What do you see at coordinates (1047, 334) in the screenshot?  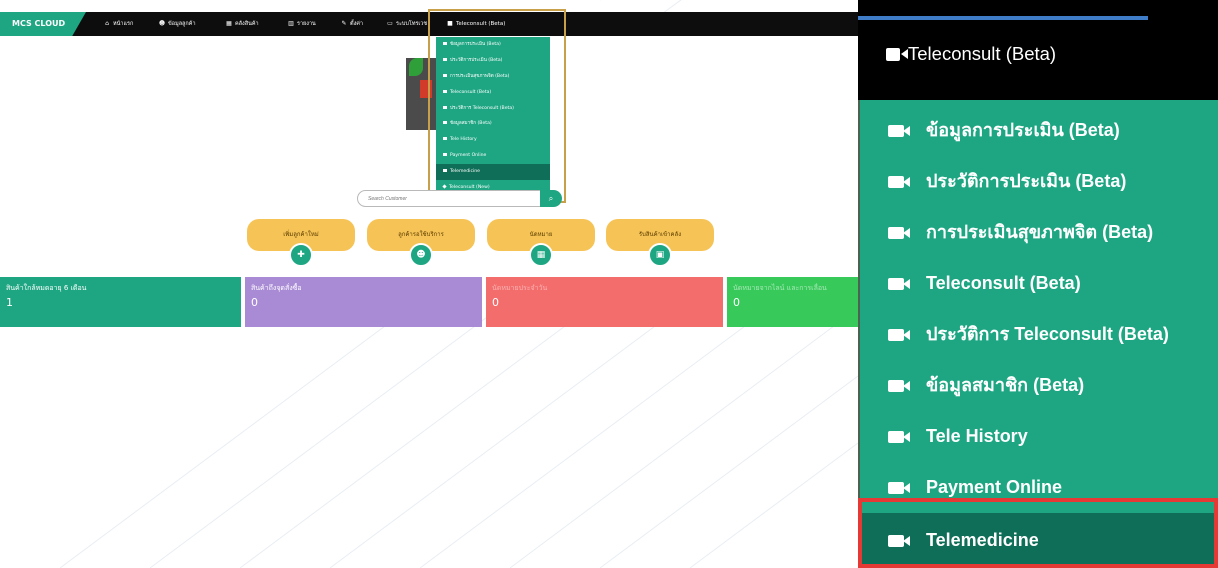 I see `zoom-item-label: ประวัติการ Teleconsult (Beta)` at bounding box center [1047, 334].